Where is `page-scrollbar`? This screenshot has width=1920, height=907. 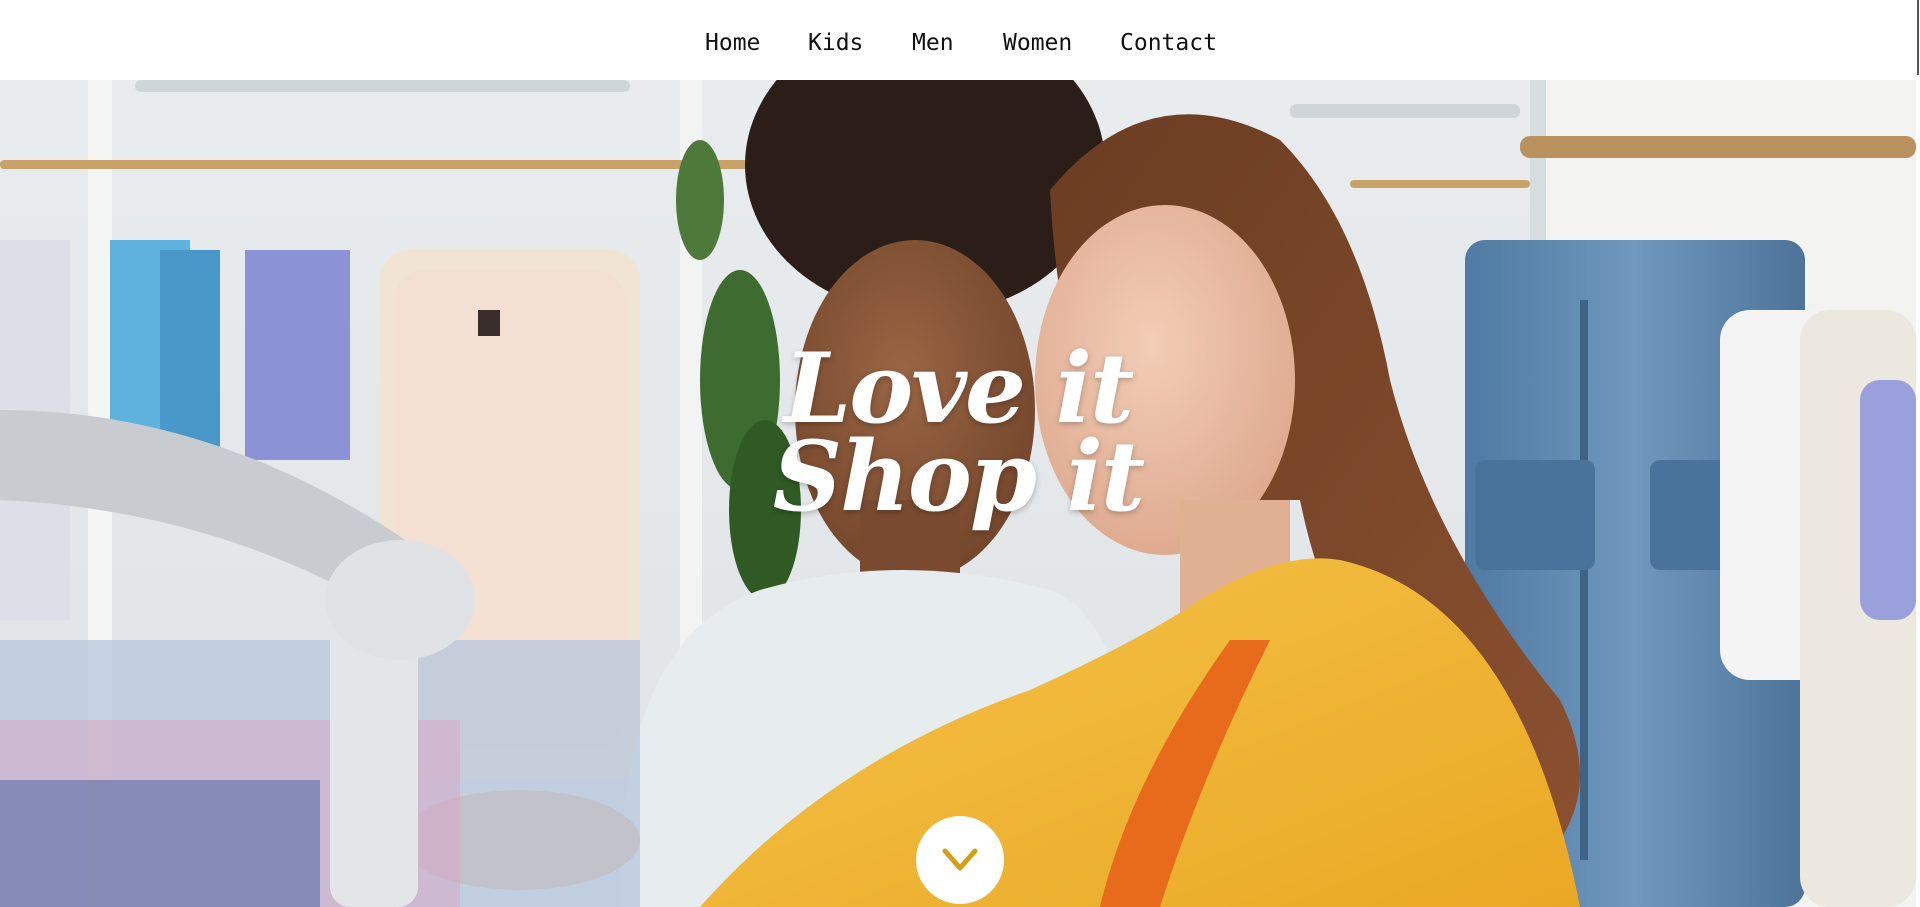
page-scrollbar is located at coordinates (1918, 453).